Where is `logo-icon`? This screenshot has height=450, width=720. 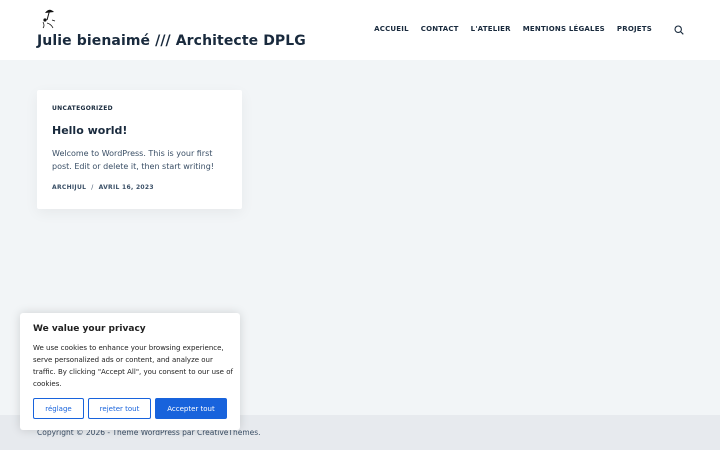 logo-icon is located at coordinates (49, 18).